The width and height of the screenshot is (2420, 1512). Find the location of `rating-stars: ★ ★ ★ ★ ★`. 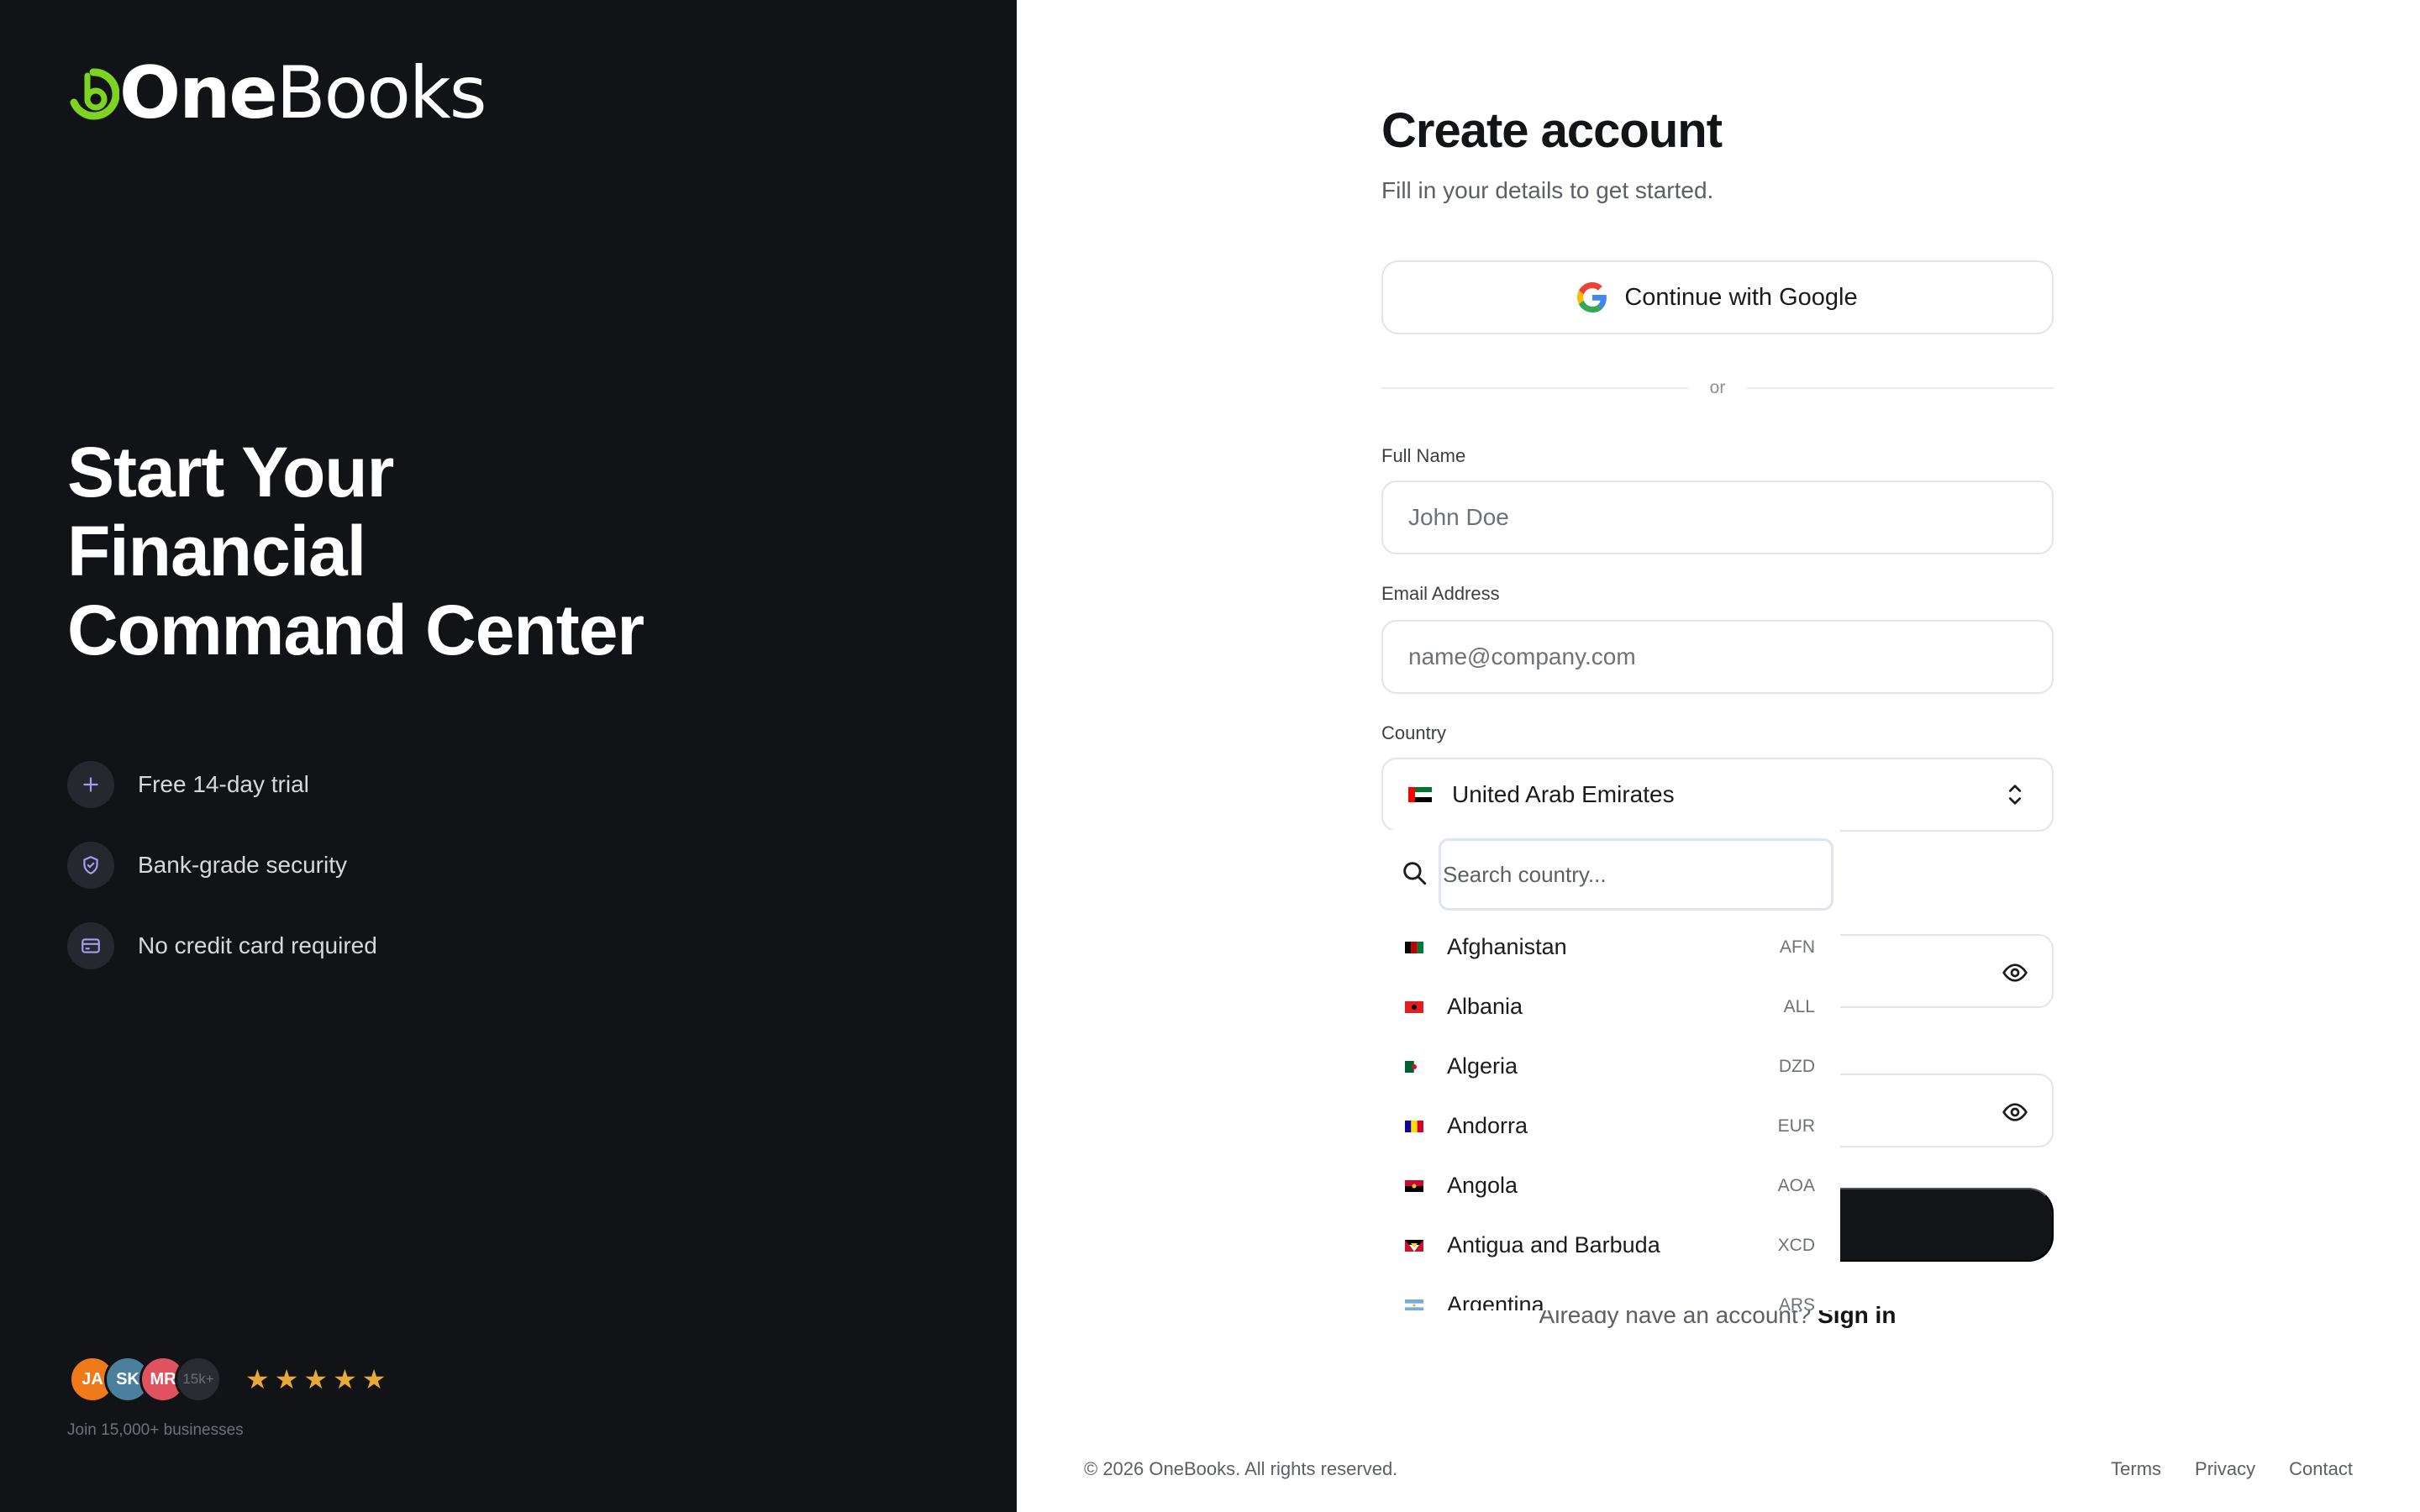

rating-stars: ★ ★ ★ ★ ★ is located at coordinates (318, 1379).